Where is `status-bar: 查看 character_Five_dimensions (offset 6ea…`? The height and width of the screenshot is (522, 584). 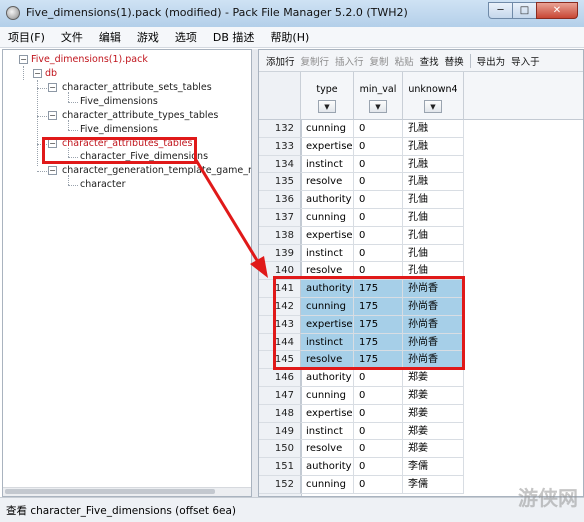
status-bar: 查看 character_Five_dimensions (offset 6ea… is located at coordinates (292, 504).